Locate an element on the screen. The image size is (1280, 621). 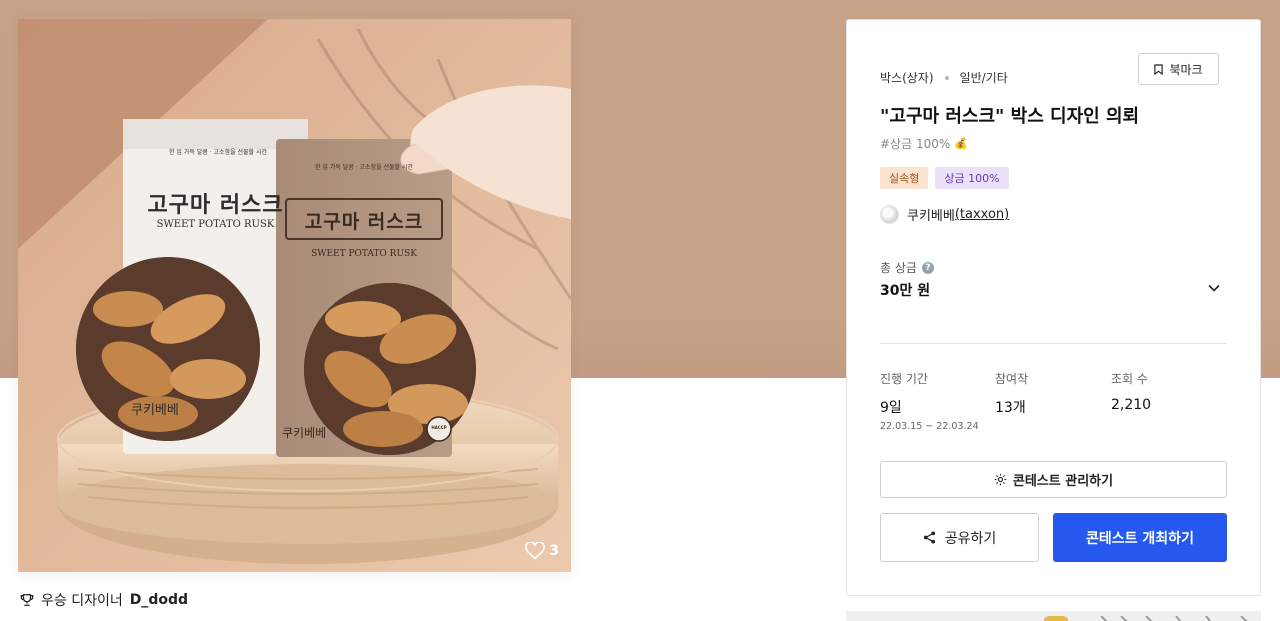
host-name: 쿠키베베 is located at coordinates (931, 216).